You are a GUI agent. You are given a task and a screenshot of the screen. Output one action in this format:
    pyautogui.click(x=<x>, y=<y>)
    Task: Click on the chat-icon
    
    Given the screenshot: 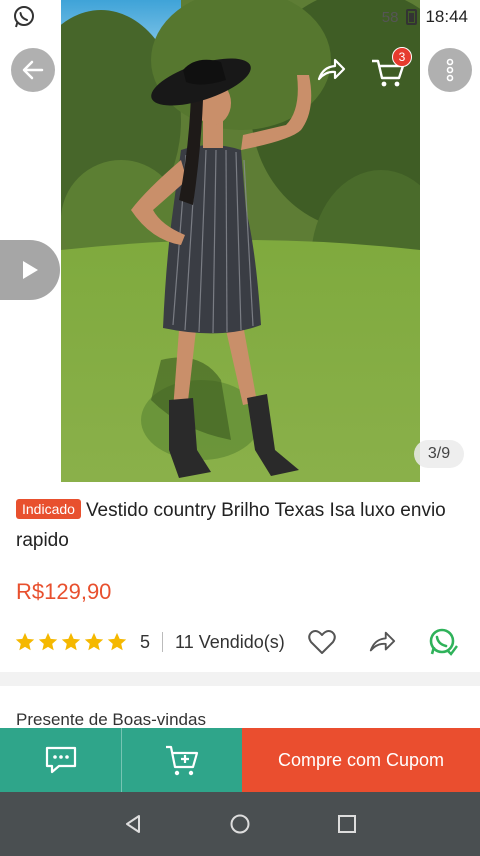 What is the action you would take?
    pyautogui.click(x=60, y=760)
    